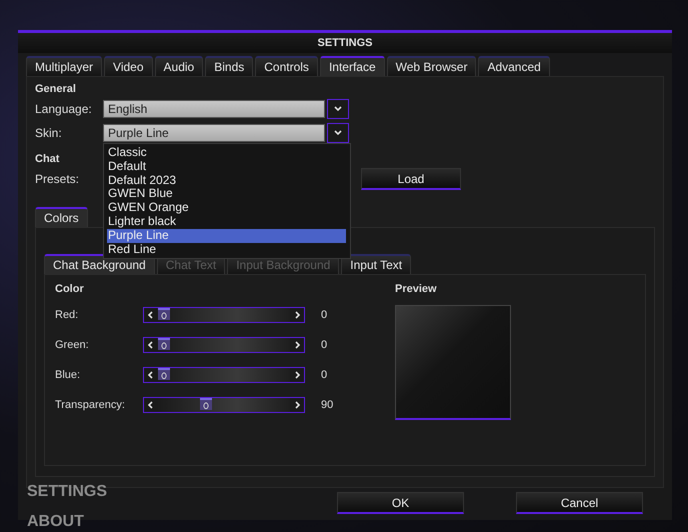 This screenshot has width=688, height=532. Describe the element at coordinates (67, 315) in the screenshot. I see `slider-label: Red:` at that location.